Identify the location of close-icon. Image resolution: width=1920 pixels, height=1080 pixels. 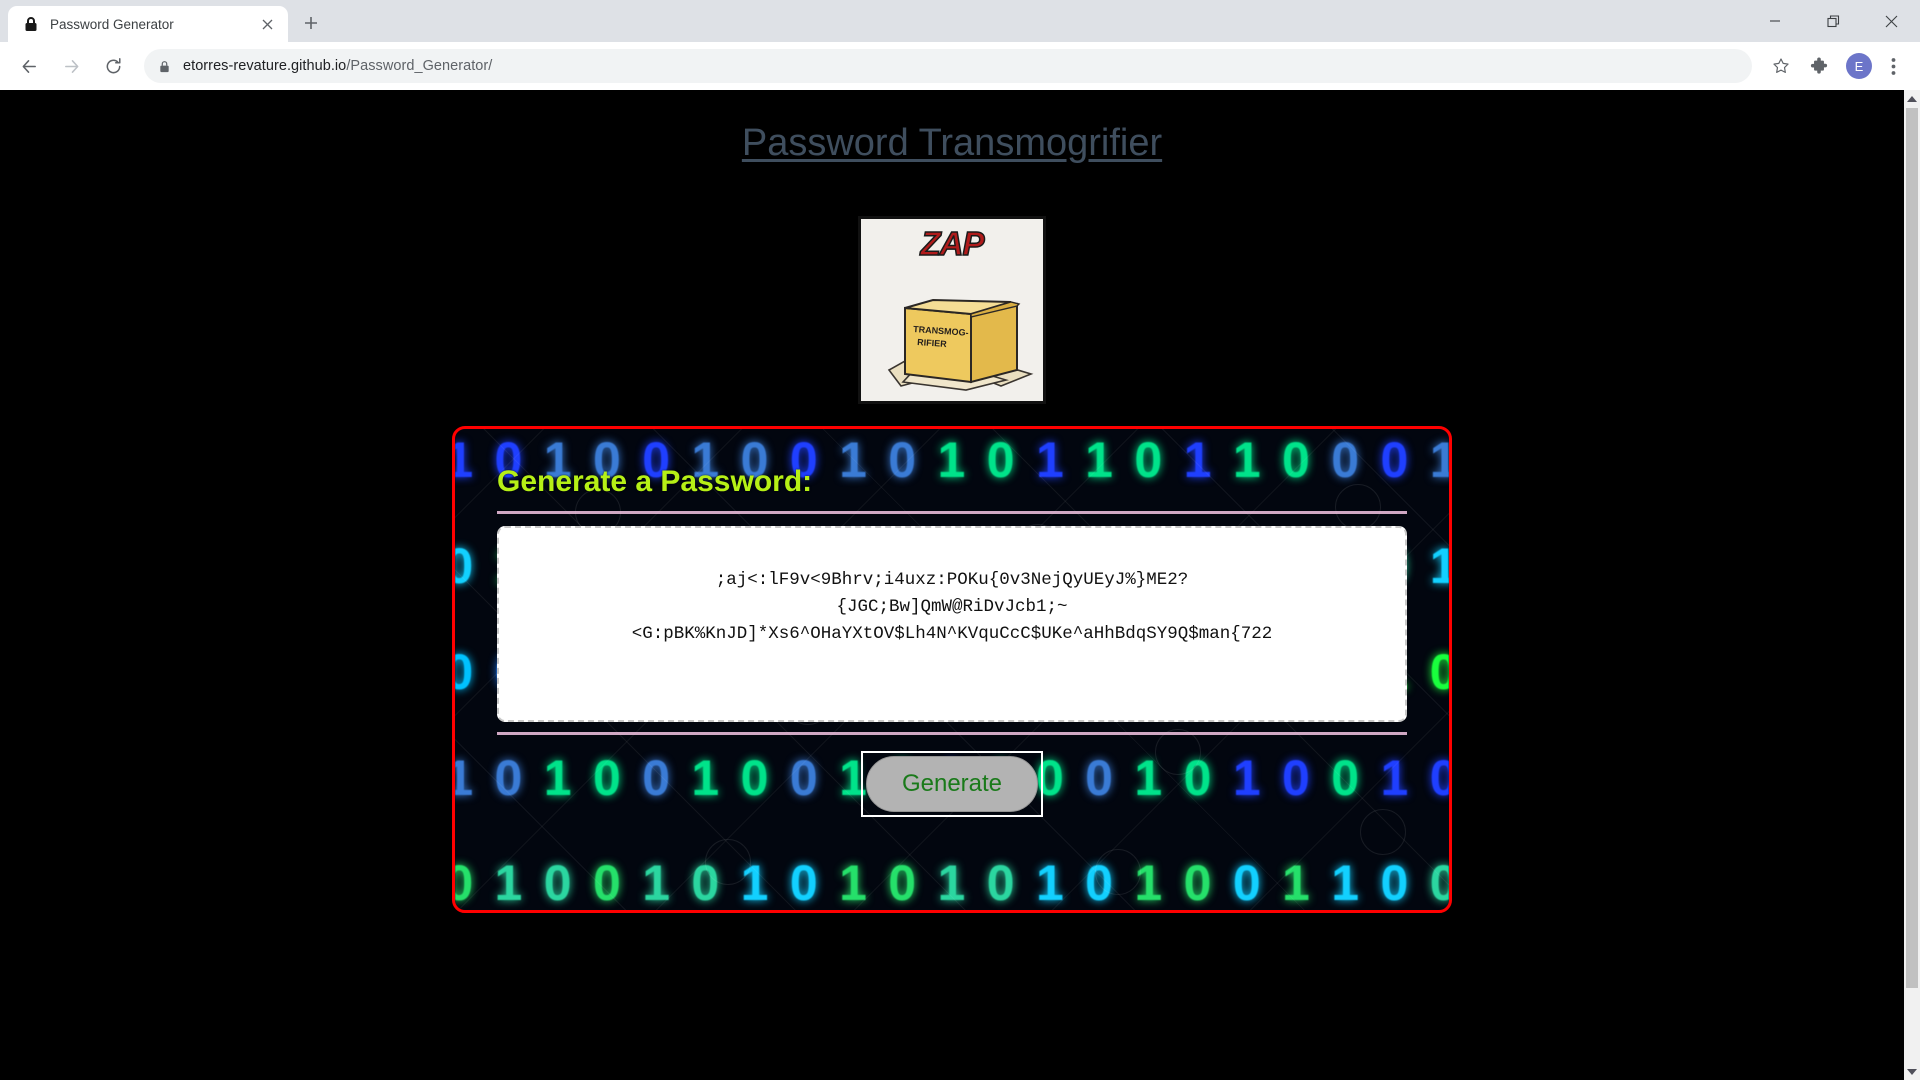
(267, 24).